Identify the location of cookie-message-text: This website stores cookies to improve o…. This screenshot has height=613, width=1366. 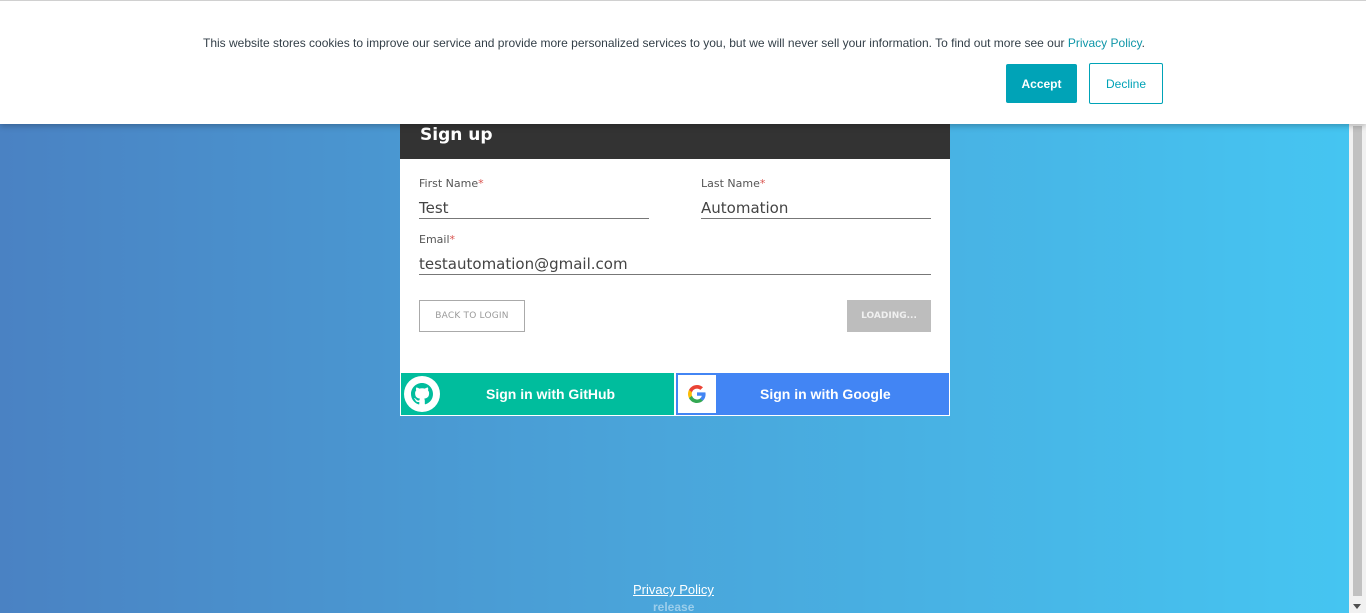
(635, 43).